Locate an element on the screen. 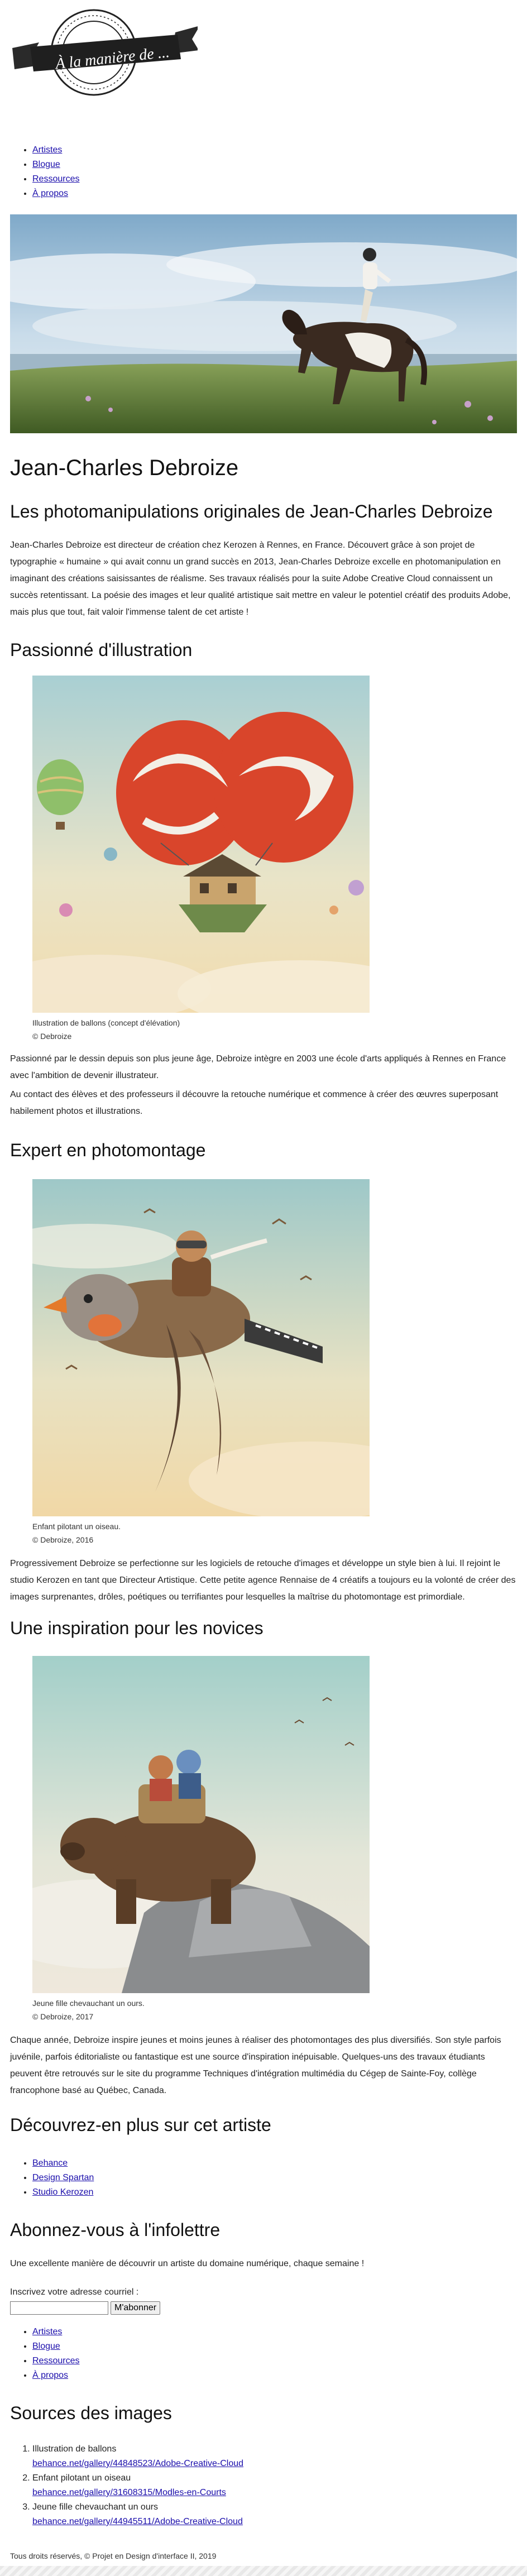  newsletter-heading: Abonnez-vous à l'infolettre is located at coordinates (115, 2230).